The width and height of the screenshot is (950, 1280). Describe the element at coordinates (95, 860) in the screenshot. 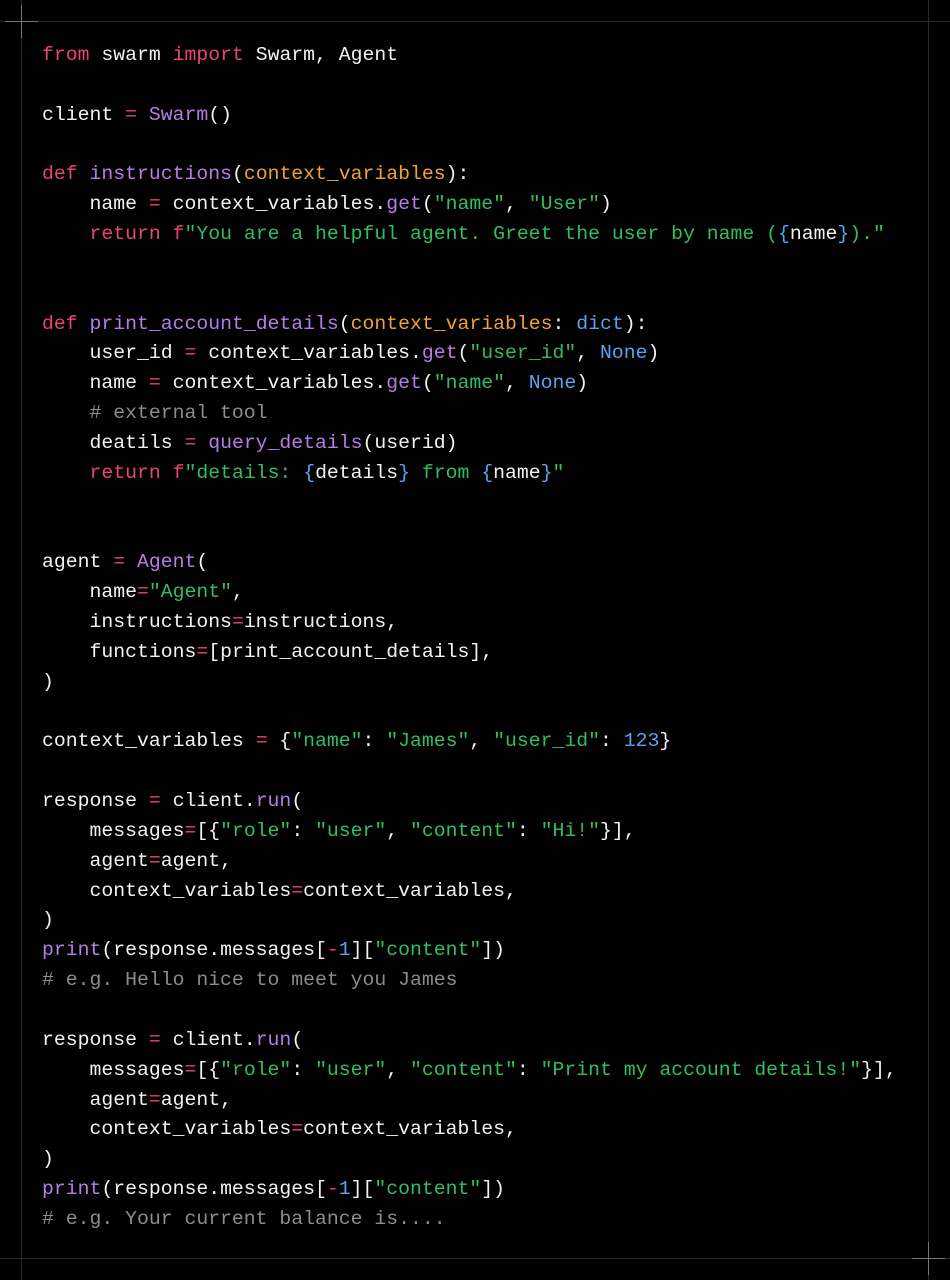

I see `code-token-plain: agent` at that location.